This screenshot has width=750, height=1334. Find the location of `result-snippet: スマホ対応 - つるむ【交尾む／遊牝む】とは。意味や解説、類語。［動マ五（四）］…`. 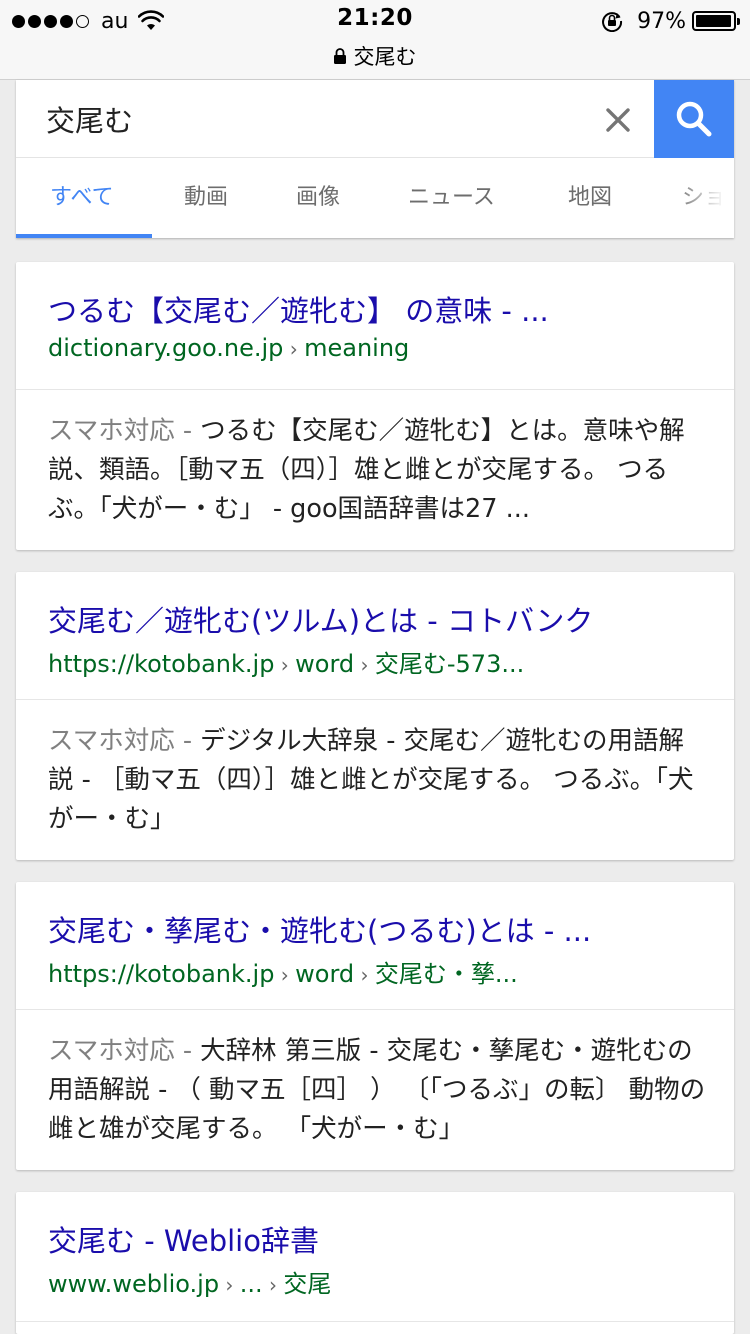

result-snippet: スマホ対応 - つるむ【交尾む／遊牝む】とは。意味や解説、類語。［動マ五（四）］… is located at coordinates (378, 470).